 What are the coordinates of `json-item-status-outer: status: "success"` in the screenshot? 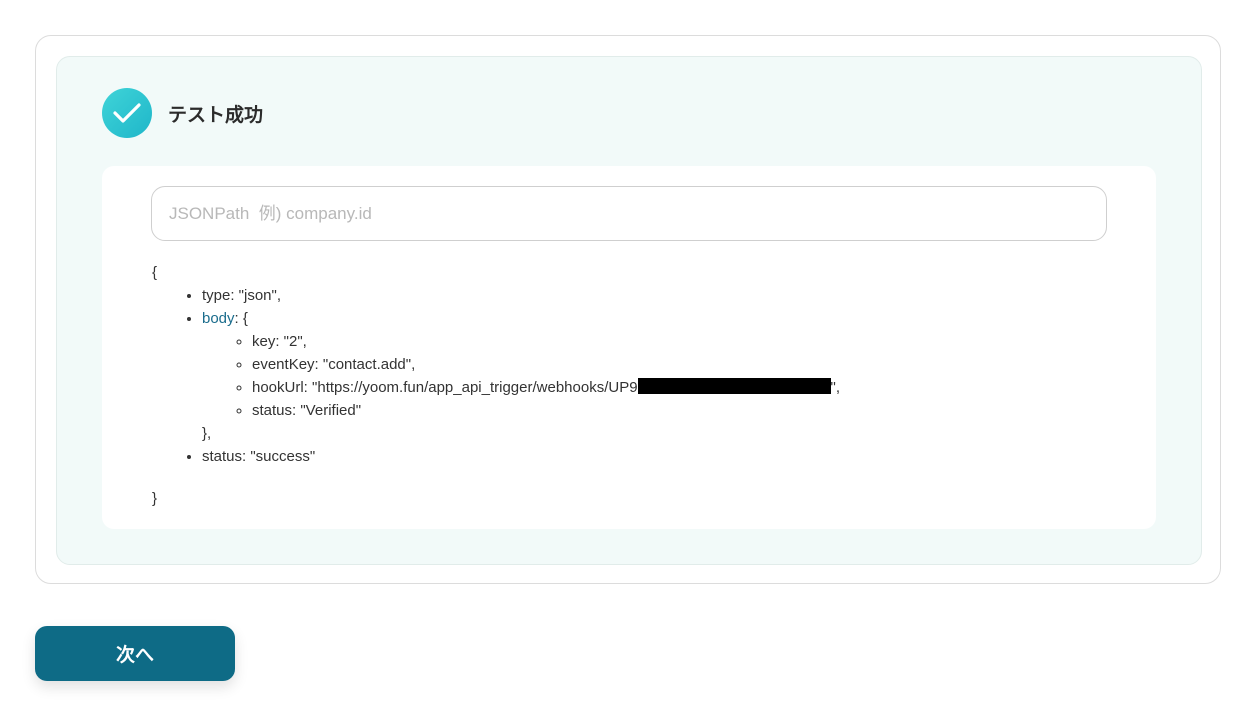 It's located at (521, 456).